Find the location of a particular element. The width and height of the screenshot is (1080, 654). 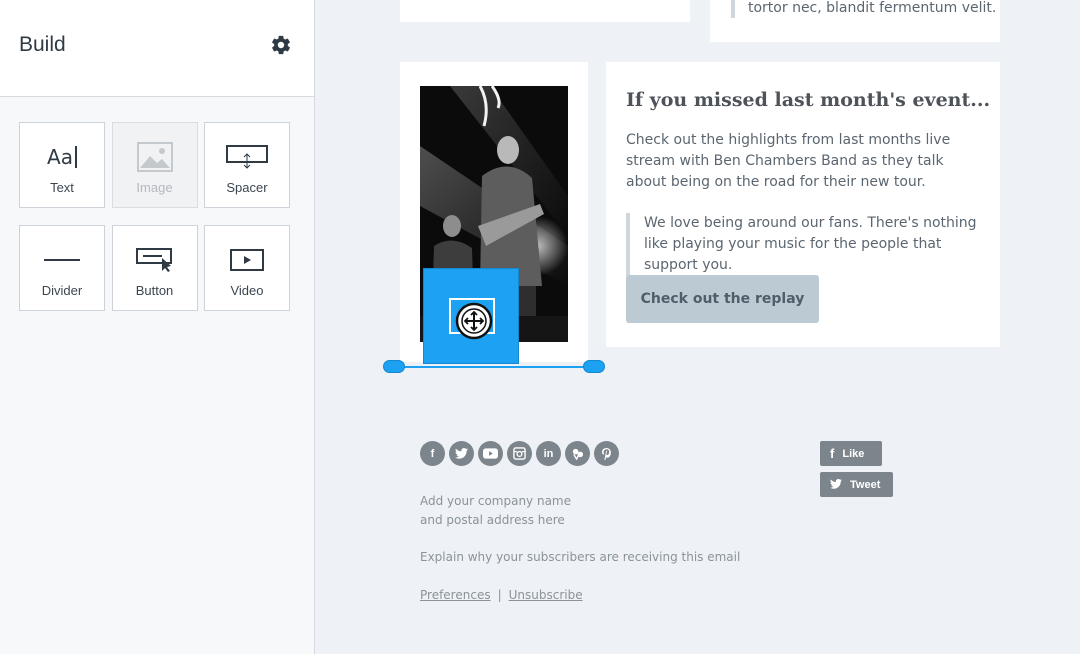

tile-label: Text is located at coordinates (62, 187).